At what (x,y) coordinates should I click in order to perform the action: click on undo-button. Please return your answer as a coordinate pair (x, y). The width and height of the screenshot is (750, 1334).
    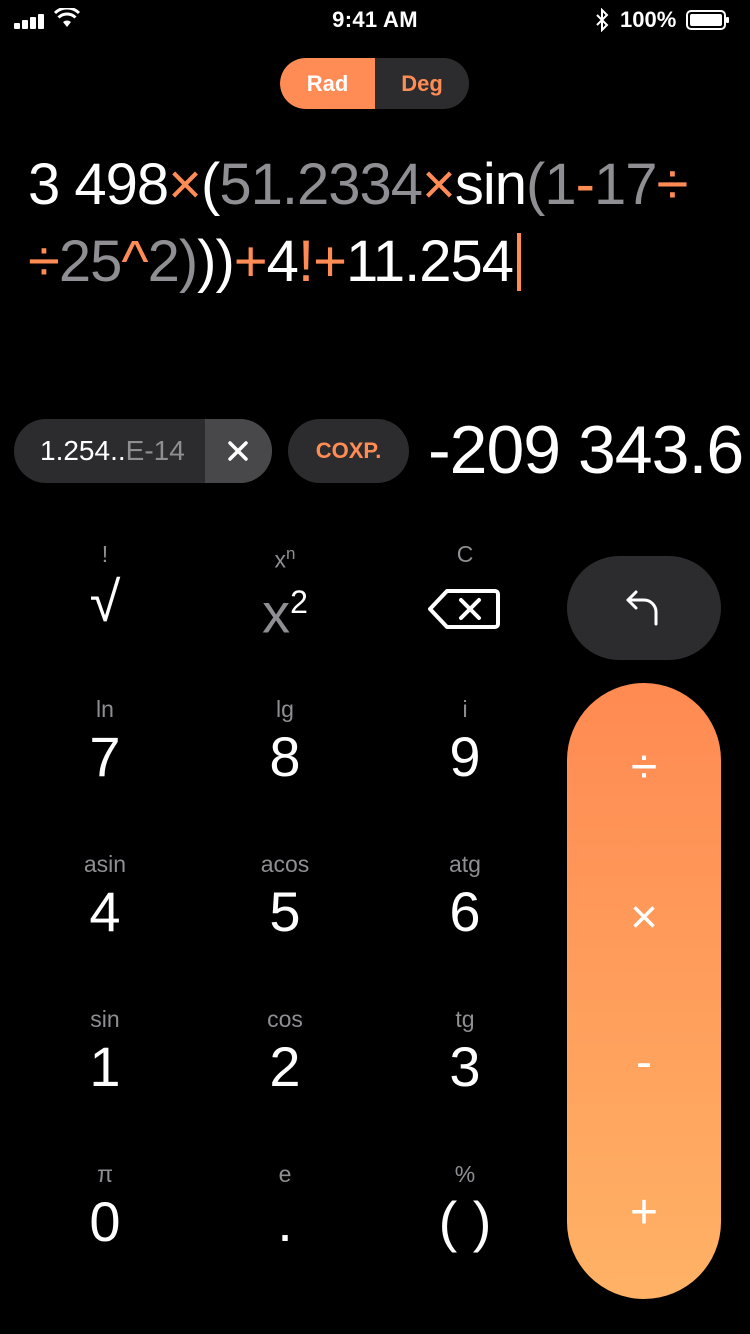
    Looking at the image, I should click on (644, 608).